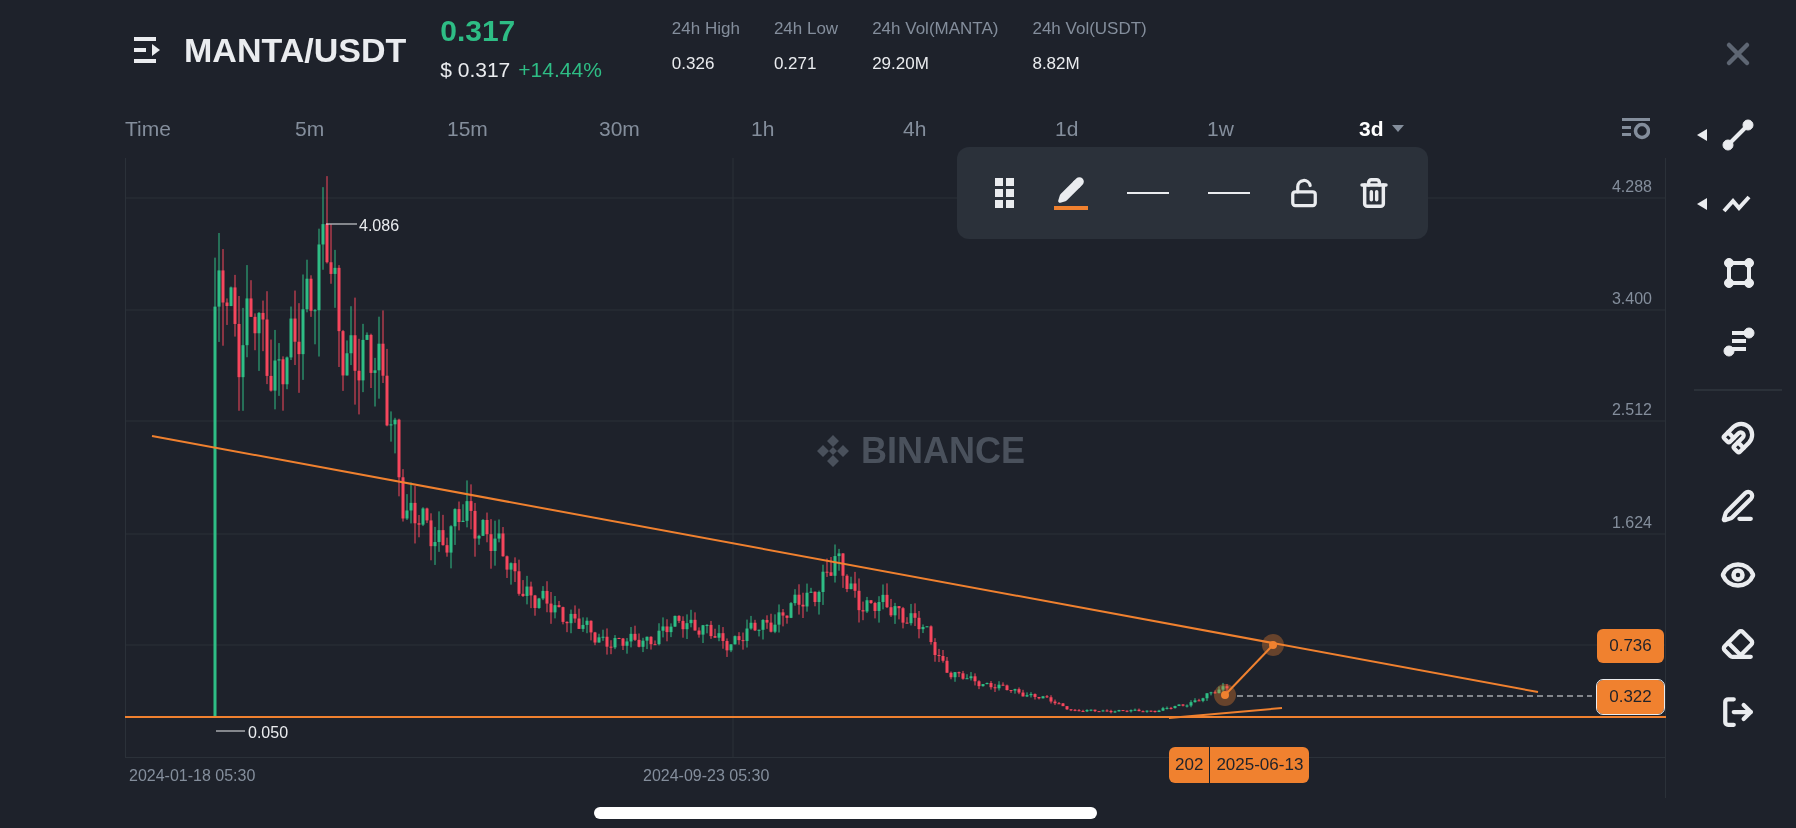  Describe the element at coordinates (979, 129) in the screenshot. I see `interval-tab: 4h` at that location.